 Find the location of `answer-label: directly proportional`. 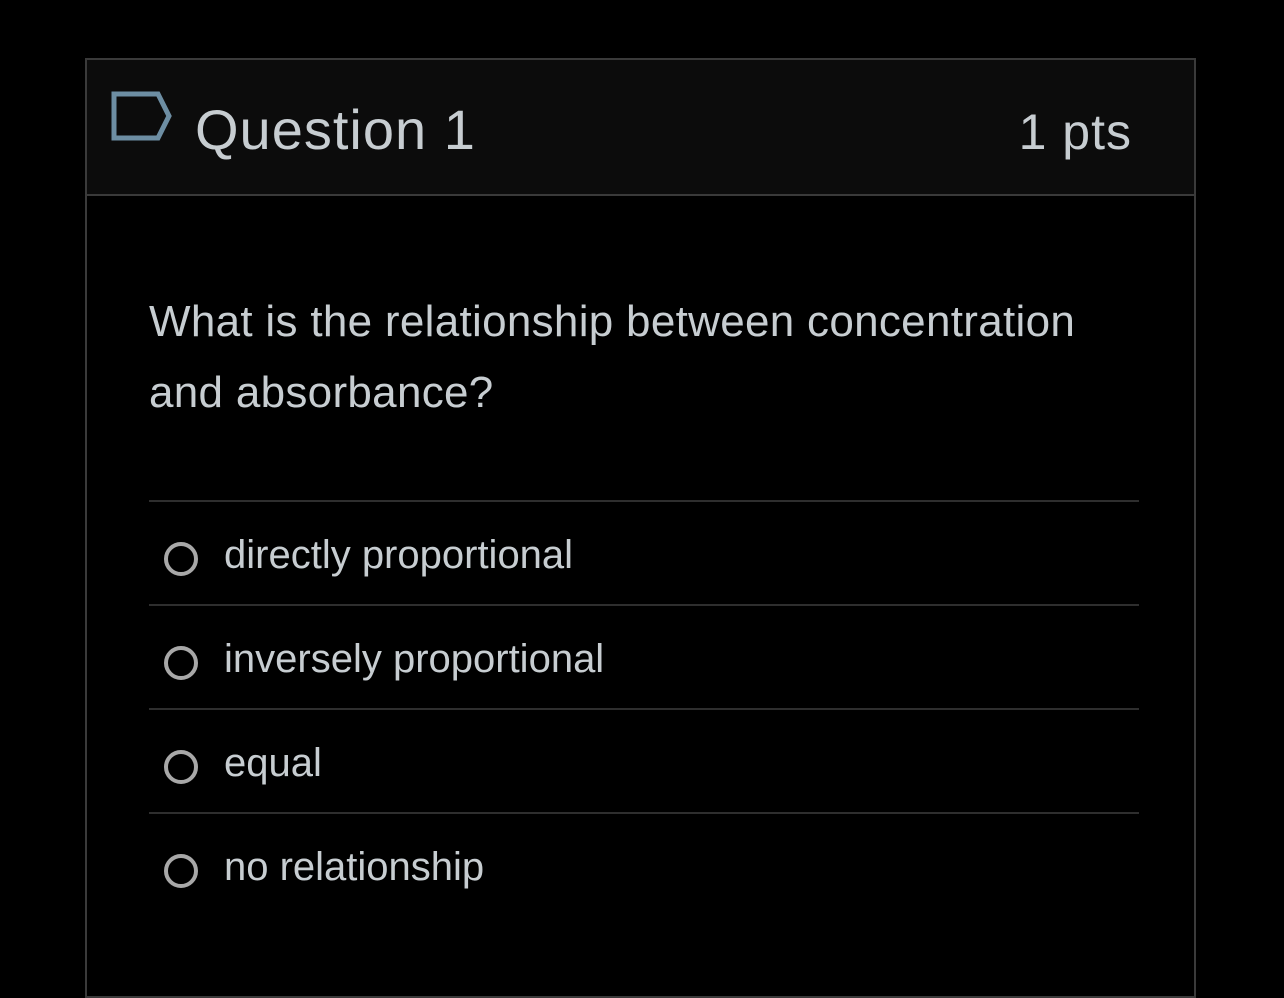

answer-label: directly proportional is located at coordinates (399, 555).